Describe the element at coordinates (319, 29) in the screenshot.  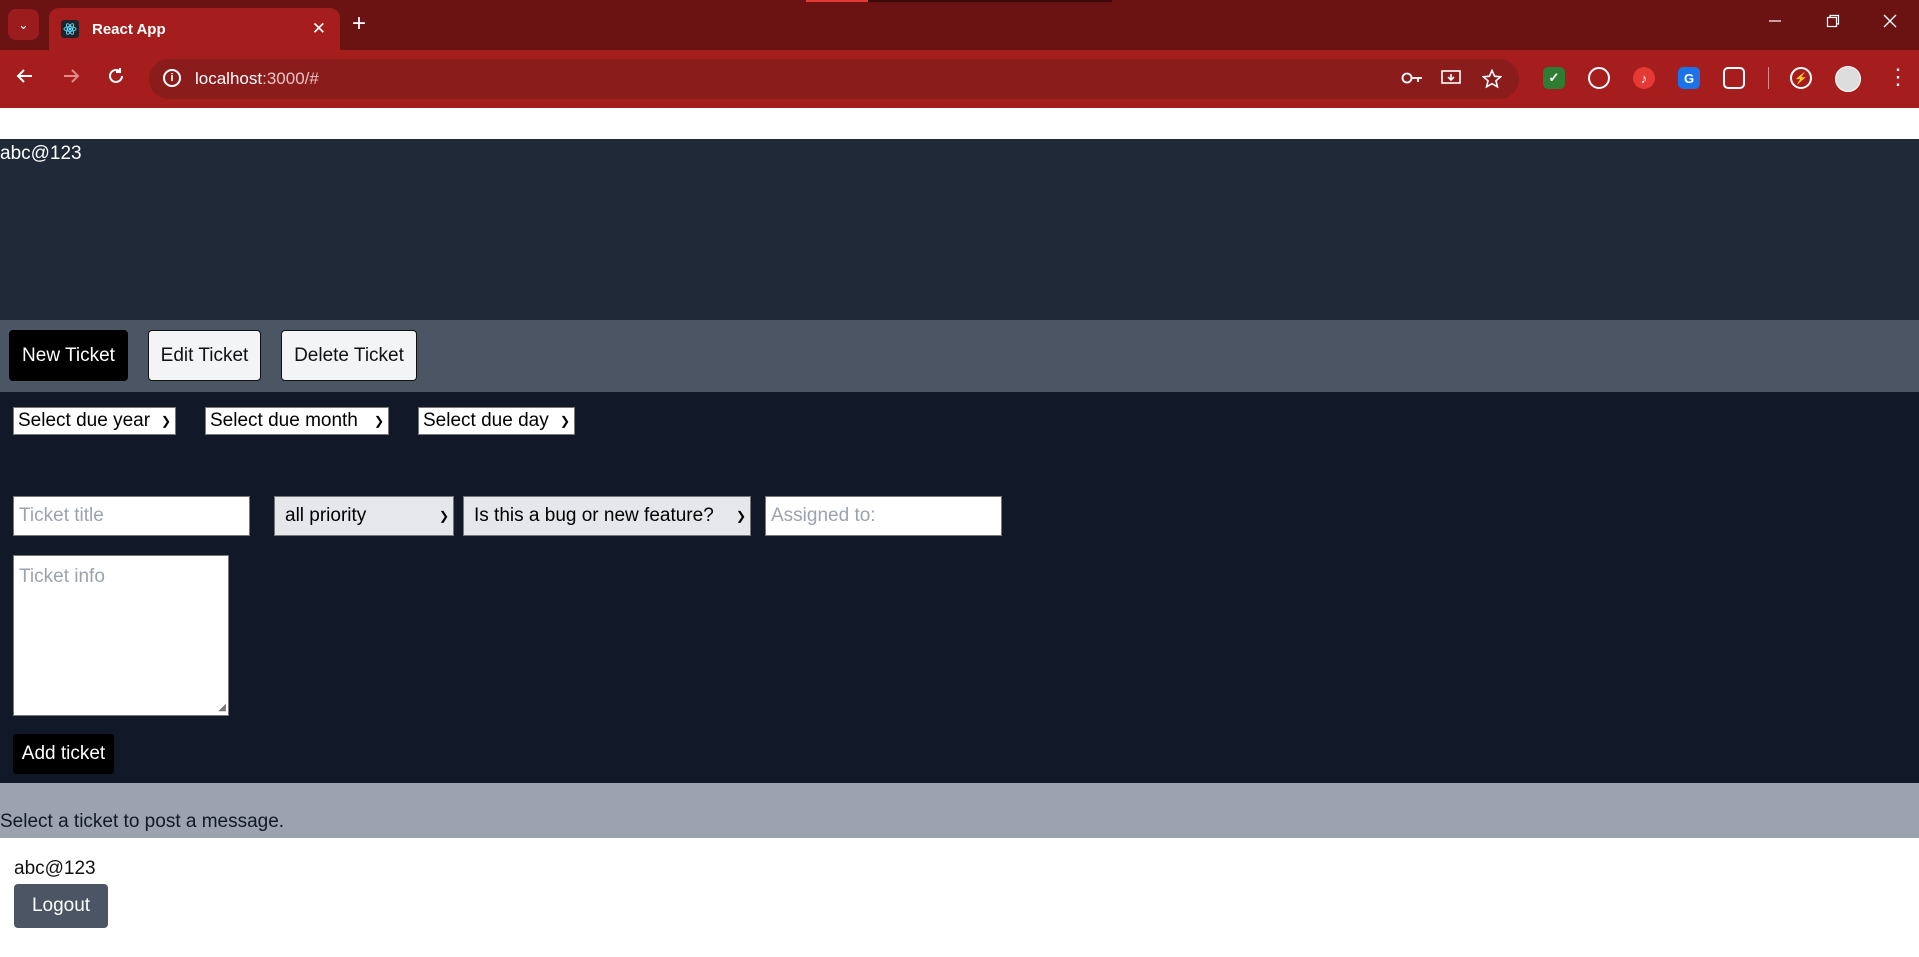
I see `tab-close-icon: ✕` at that location.